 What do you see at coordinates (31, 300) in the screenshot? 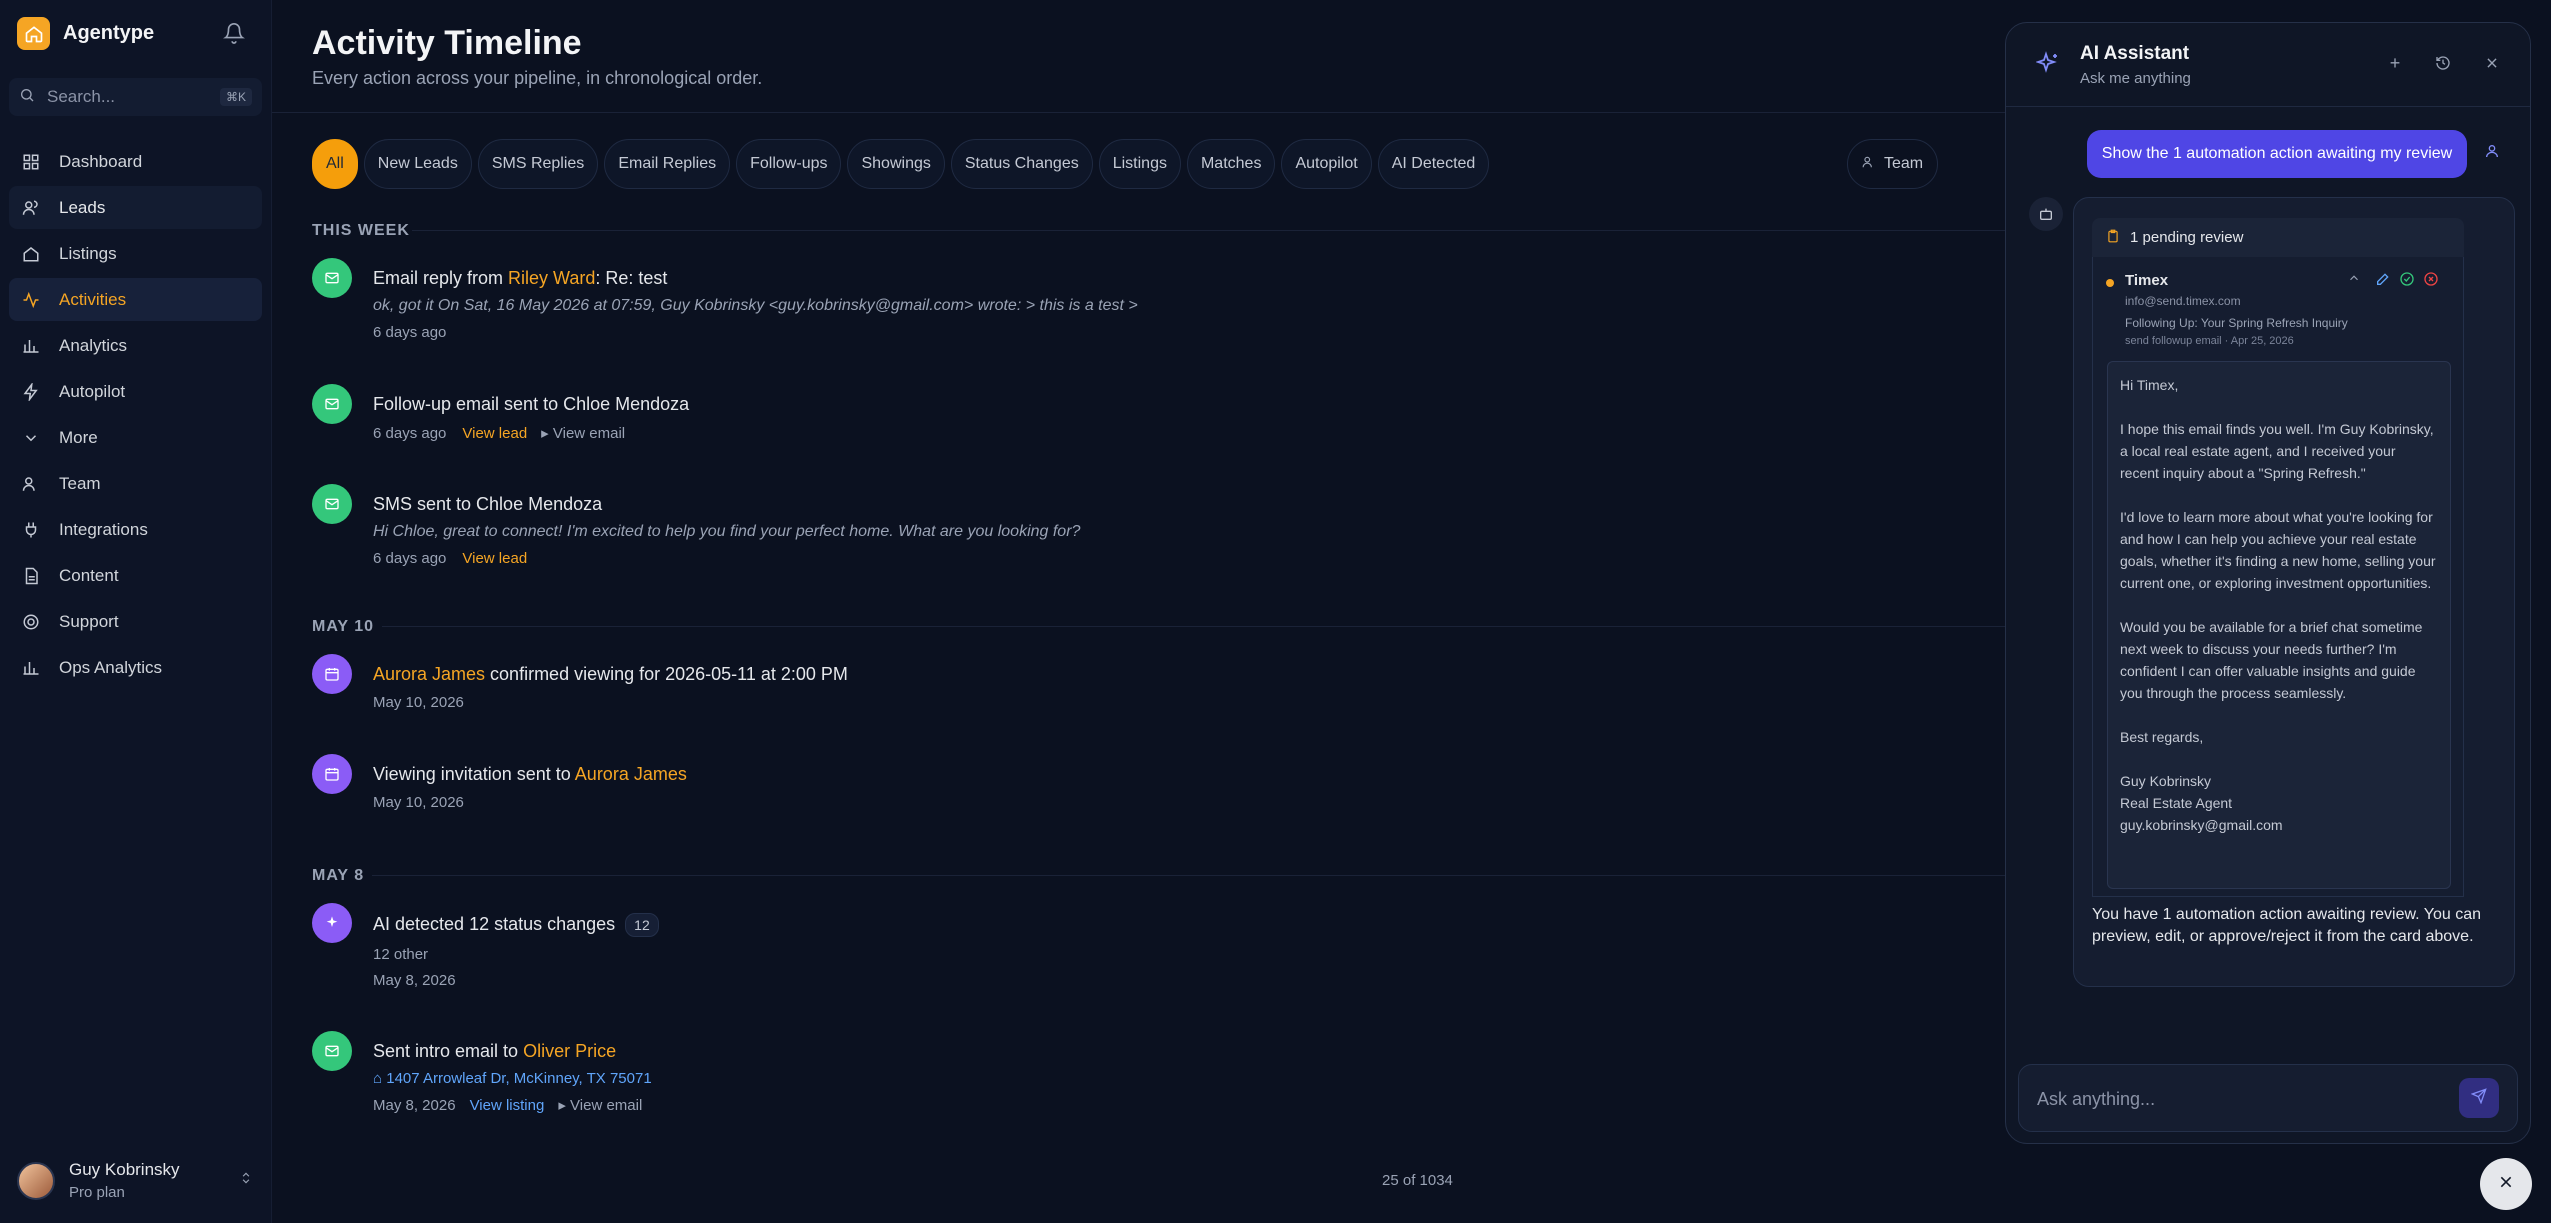
I see `activity-icon` at bounding box center [31, 300].